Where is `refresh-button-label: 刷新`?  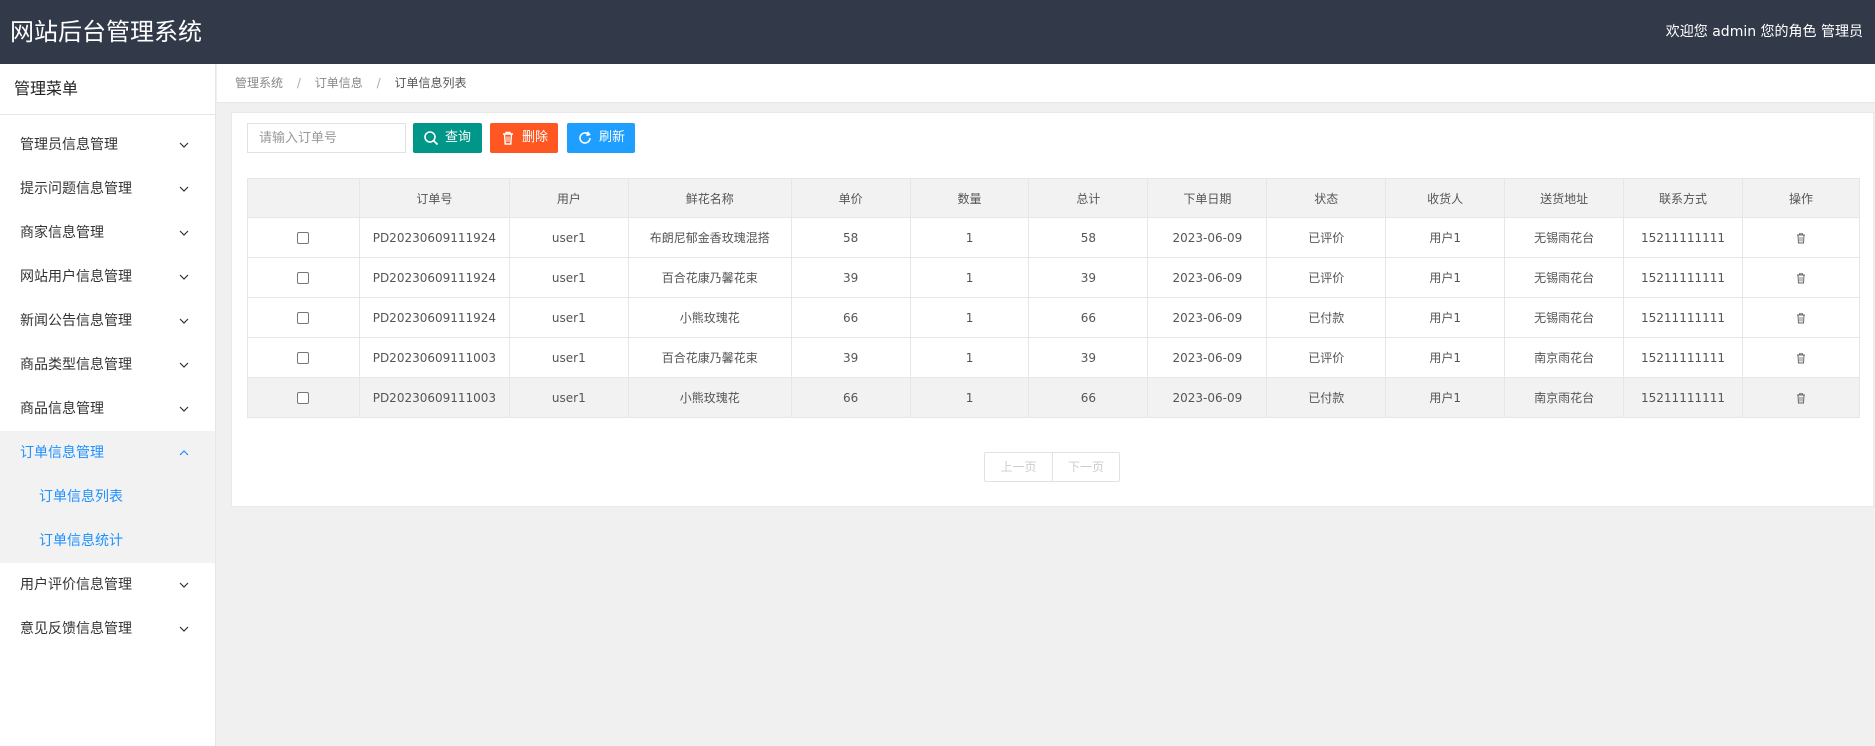 refresh-button-label: 刷新 is located at coordinates (612, 137).